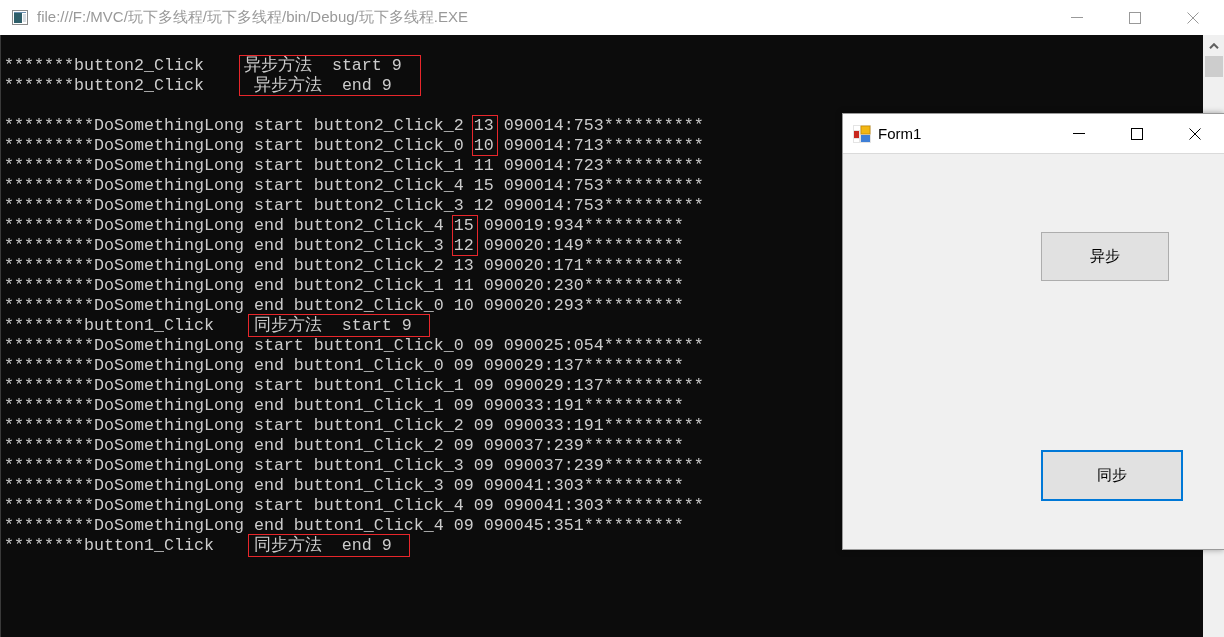 This screenshot has height=637, width=1224. What do you see at coordinates (603, 125) in the screenshot?
I see `console-text: 090014:753**********` at bounding box center [603, 125].